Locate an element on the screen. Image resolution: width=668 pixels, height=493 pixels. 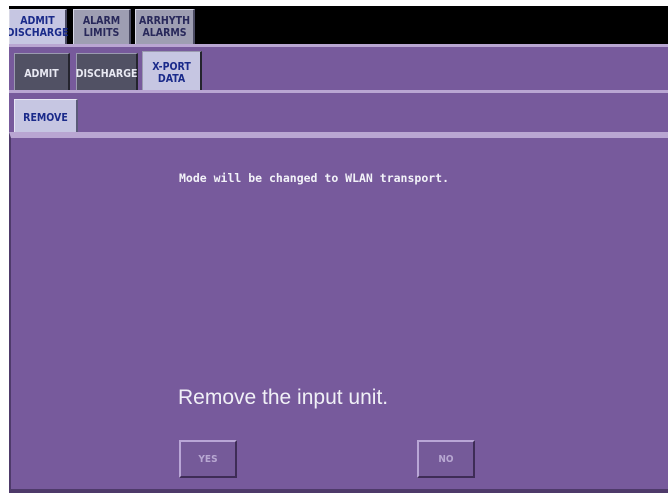
tab-remove: REMOVE is located at coordinates (46, 117).